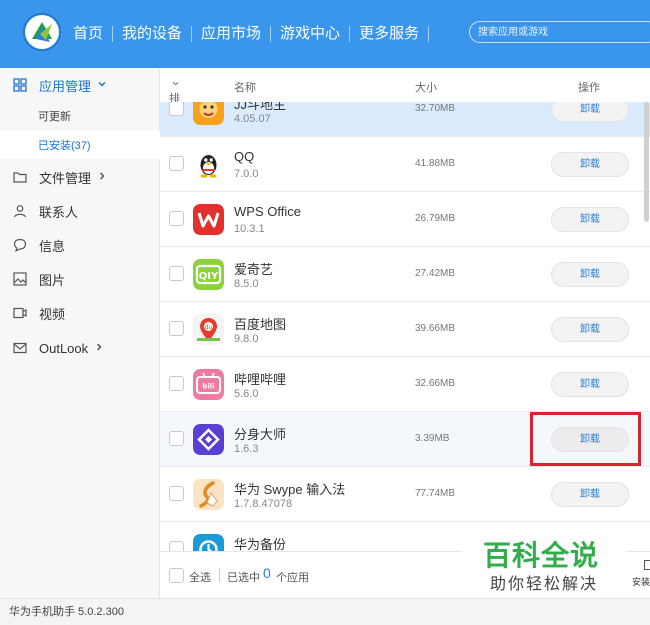 The width and height of the screenshot is (650, 625). Describe the element at coordinates (310, 34) in the screenshot. I see `nav-game-center: 游戏中心` at that location.